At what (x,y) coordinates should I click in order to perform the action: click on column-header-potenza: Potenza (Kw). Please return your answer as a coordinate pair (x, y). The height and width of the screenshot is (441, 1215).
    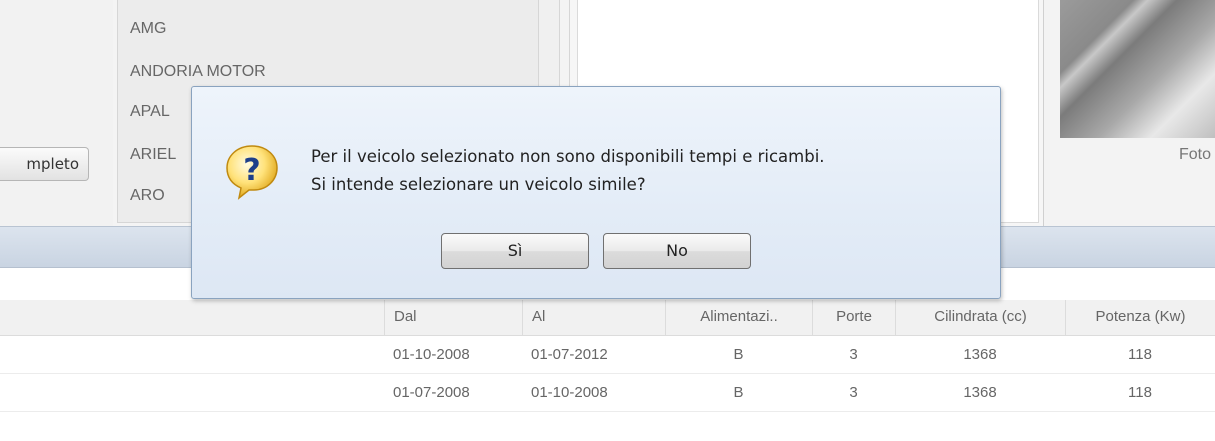
    Looking at the image, I should click on (1140, 317).